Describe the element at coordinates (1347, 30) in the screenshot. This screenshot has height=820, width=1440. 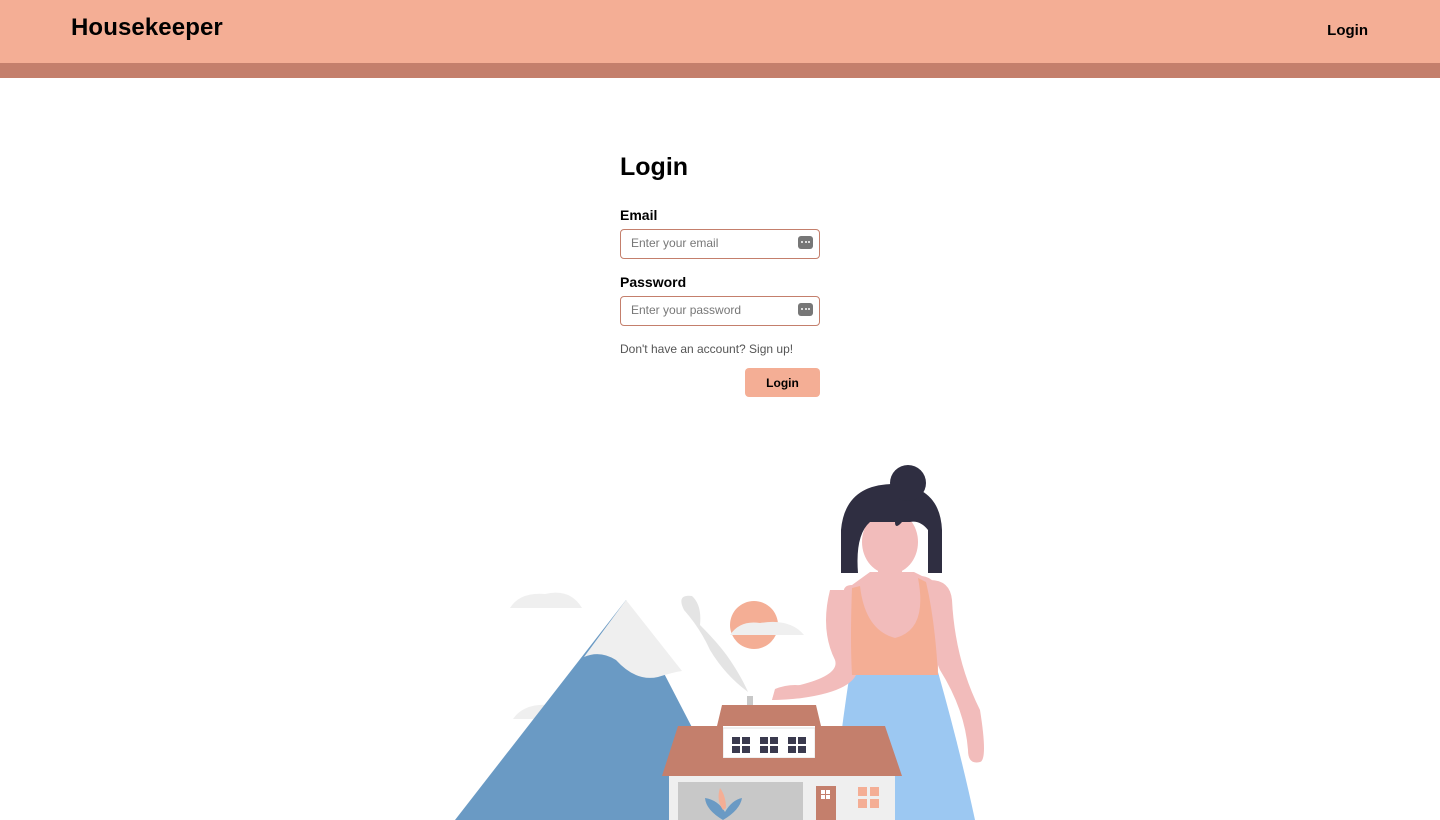
I see `nav-login-link: Login` at that location.